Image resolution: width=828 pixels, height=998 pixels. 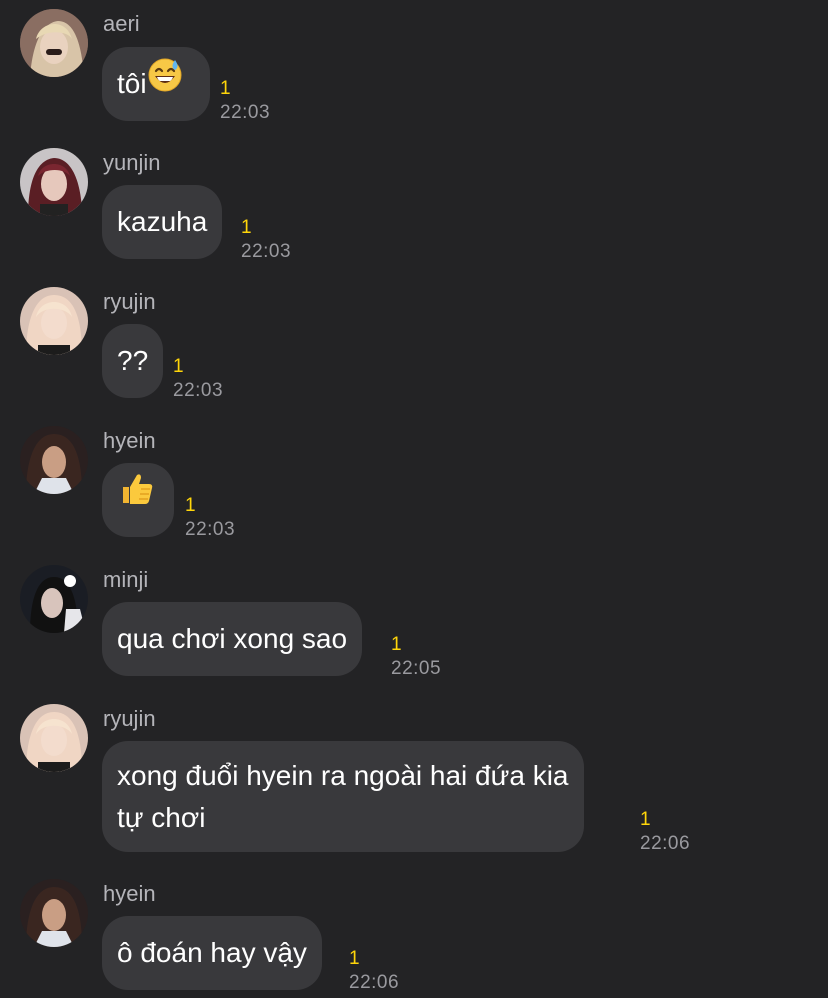 What do you see at coordinates (414, 343) in the screenshot?
I see `message-row: ryujin ?? 1 22:03` at bounding box center [414, 343].